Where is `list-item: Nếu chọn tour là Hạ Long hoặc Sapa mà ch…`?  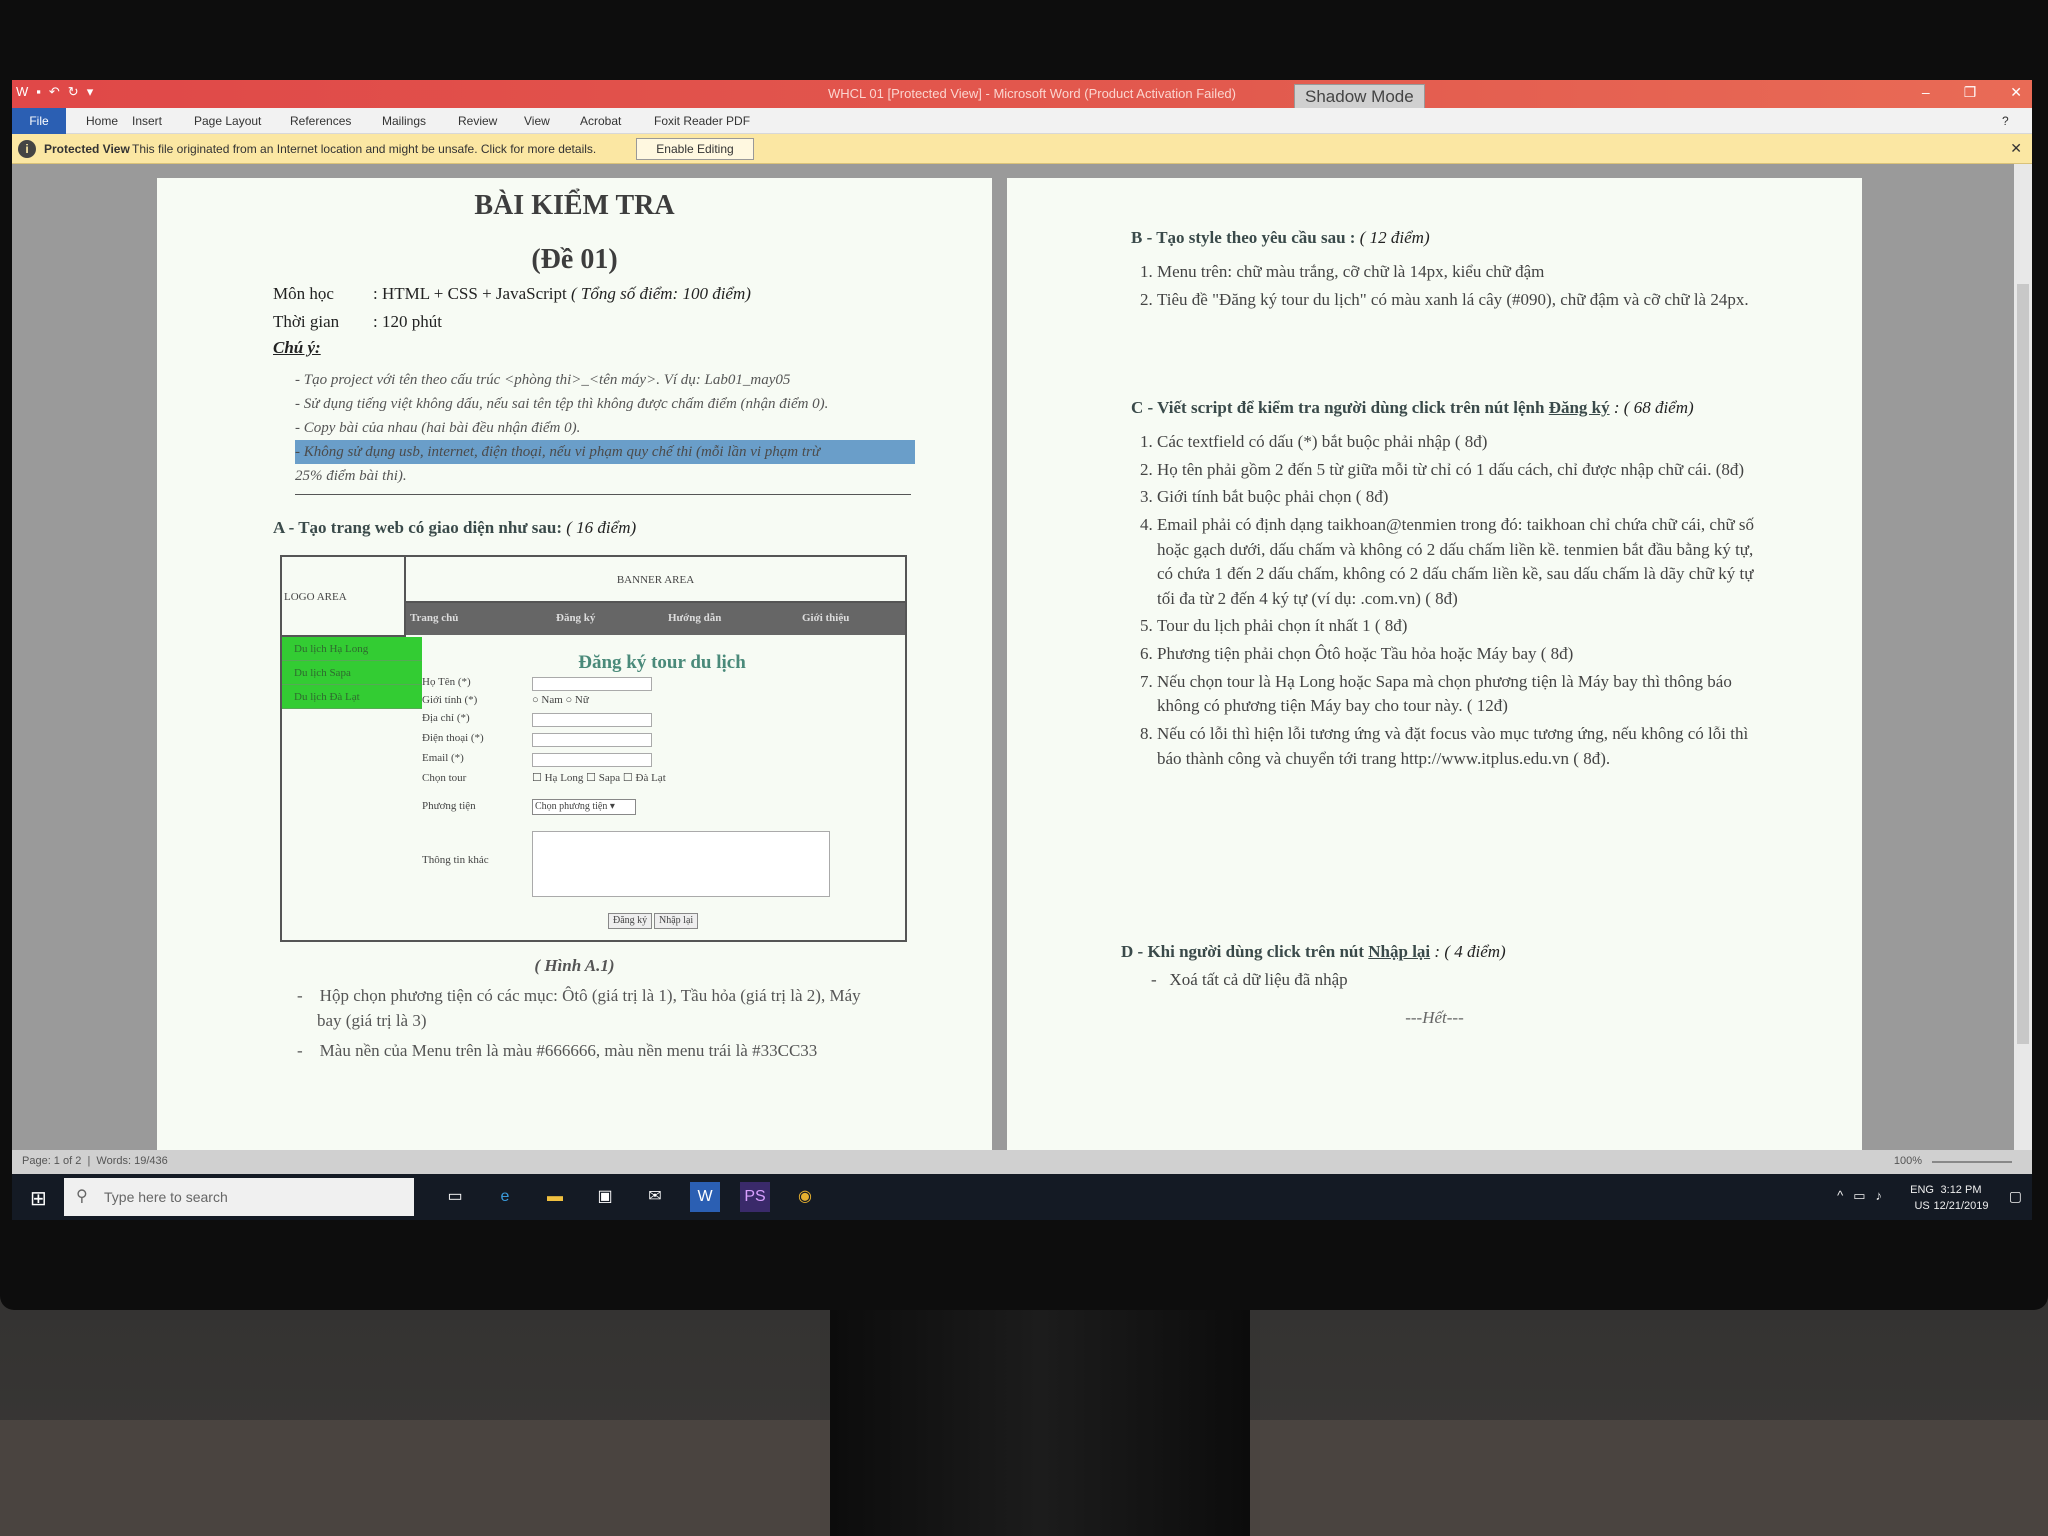
list-item: Nếu chọn tour là Hạ Long hoặc Sapa mà ch… is located at coordinates (1457, 694).